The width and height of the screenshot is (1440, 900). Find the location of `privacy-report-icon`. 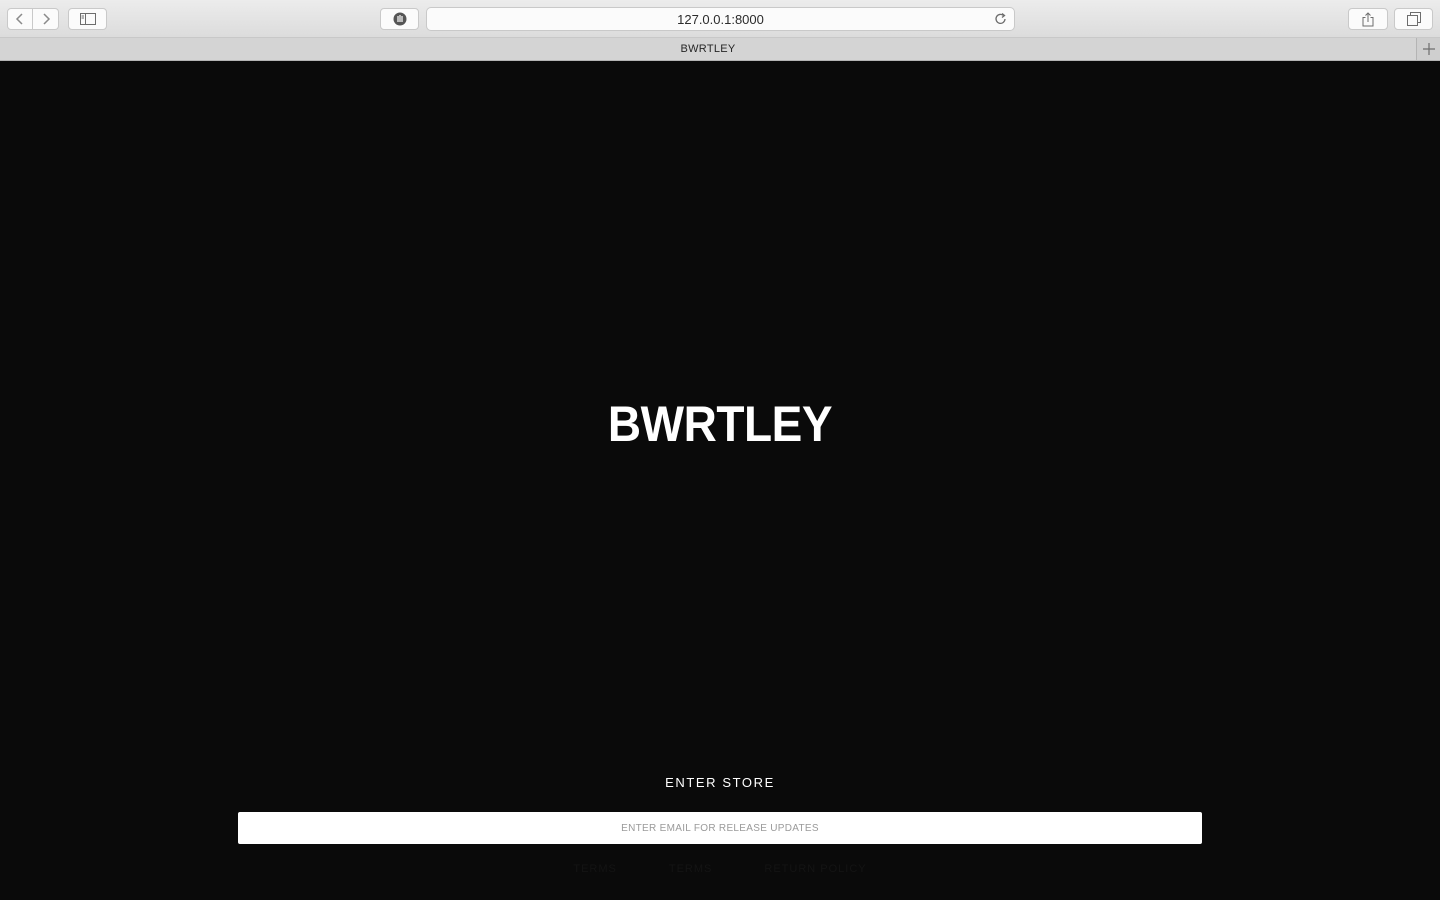

privacy-report-icon is located at coordinates (399, 19).